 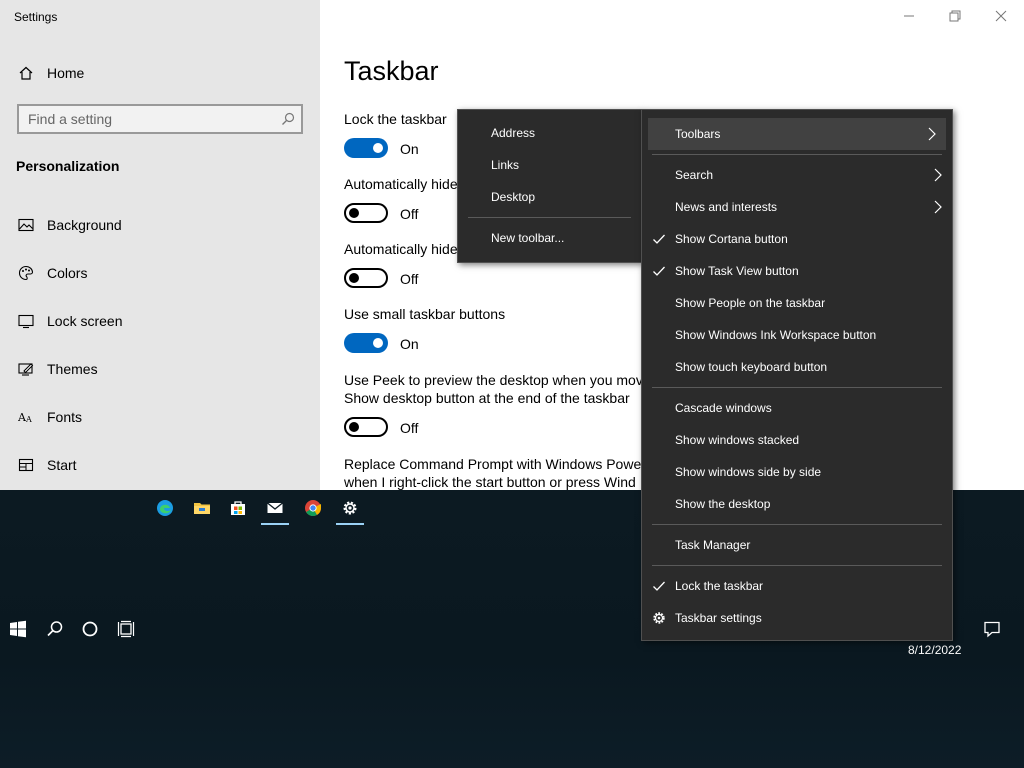 What do you see at coordinates (160, 369) in the screenshot?
I see `sidebar-item-themes: Themes` at bounding box center [160, 369].